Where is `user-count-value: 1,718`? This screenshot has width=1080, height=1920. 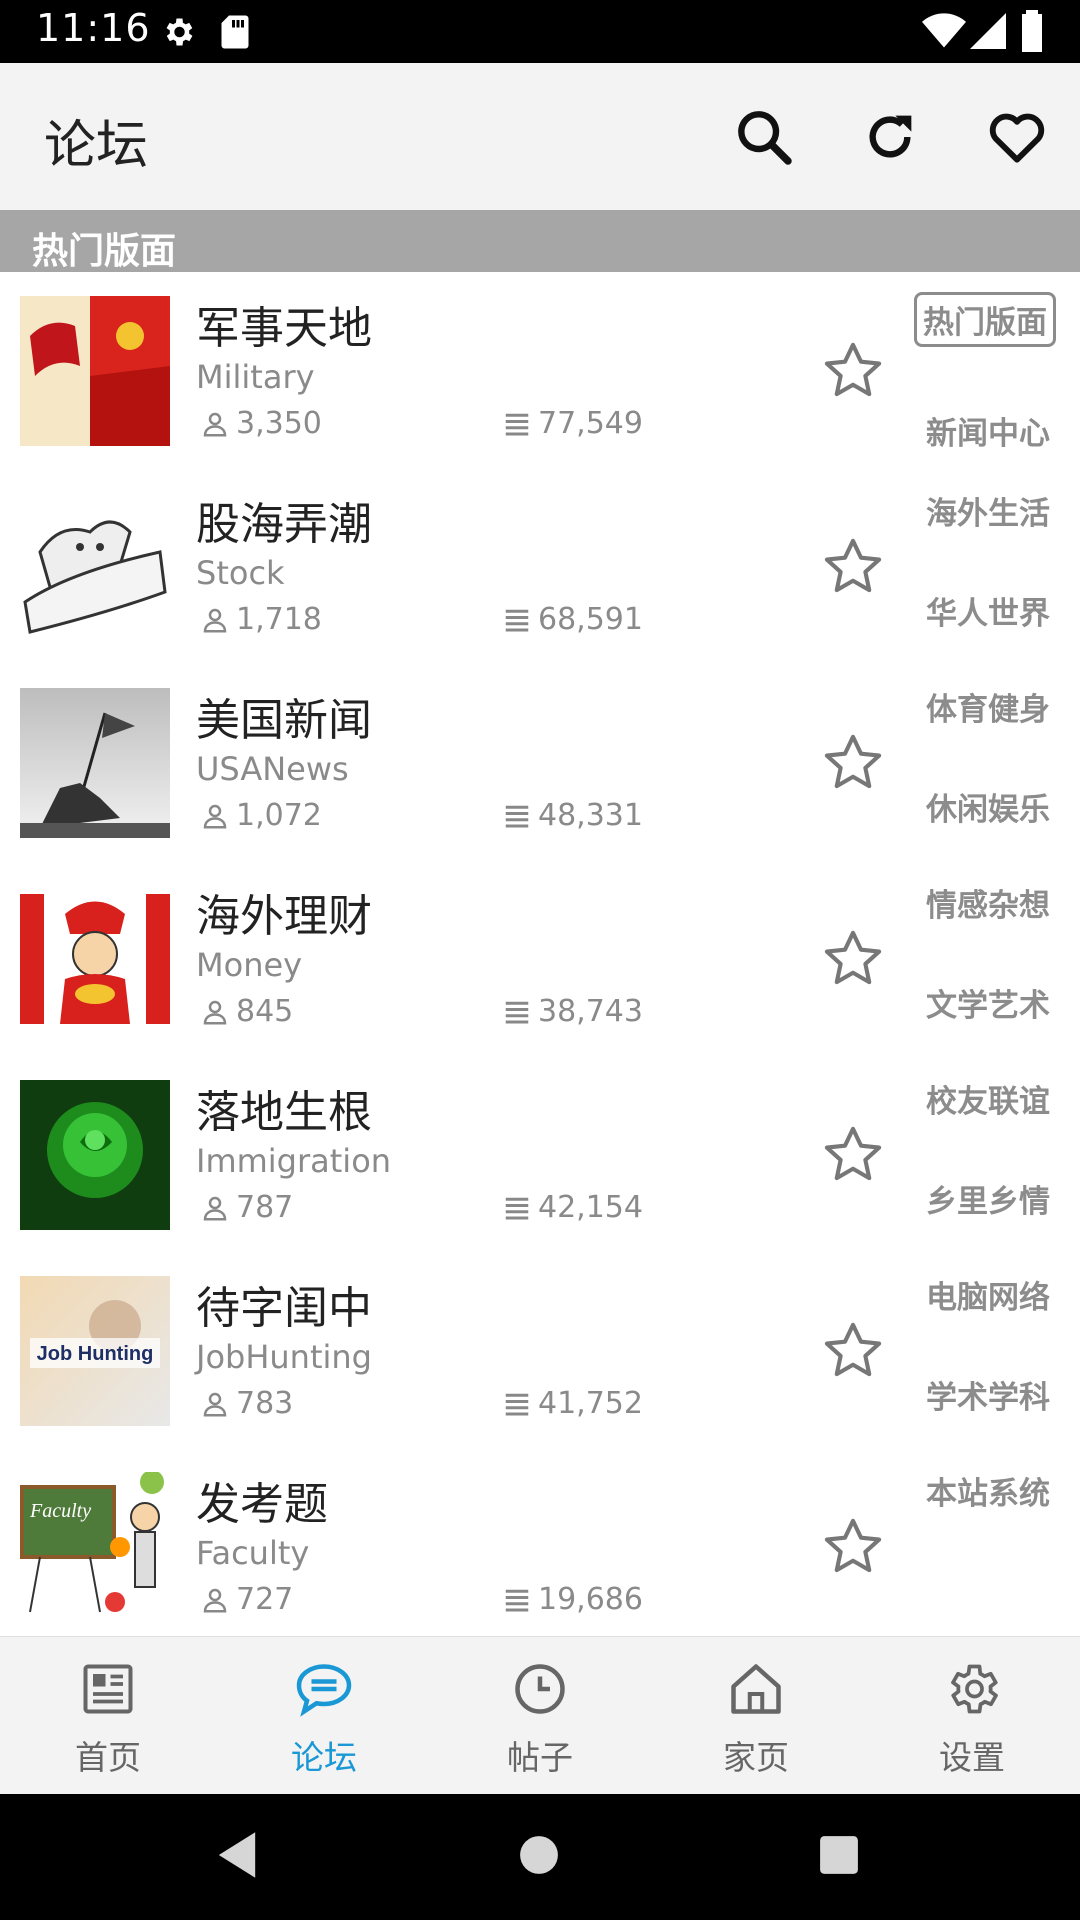
user-count-value: 1,718 is located at coordinates (279, 619).